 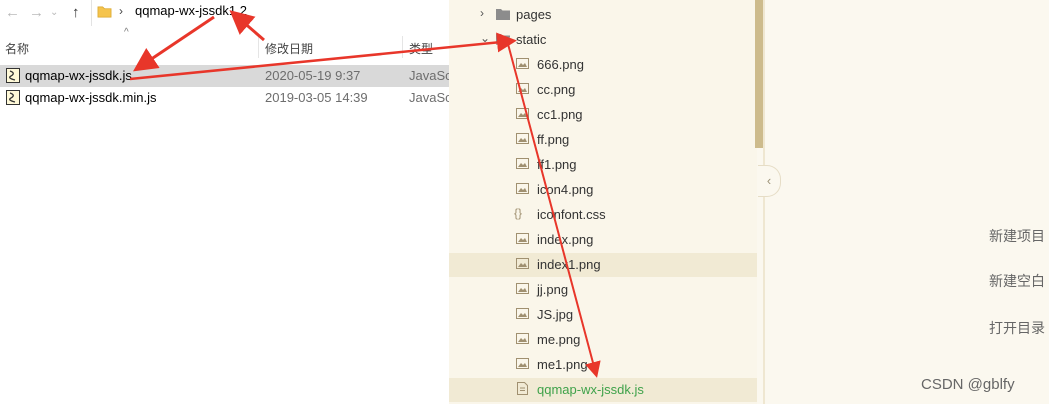 What do you see at coordinates (482, 13) in the screenshot?
I see `chevron-right-icon: ›` at bounding box center [482, 13].